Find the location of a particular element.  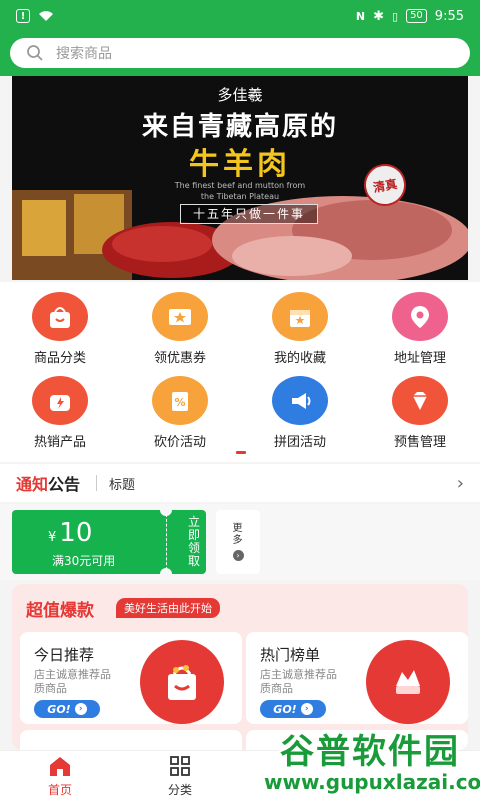

watermark-url: www.gupuxlazai.com is located at coordinates (372, 782).